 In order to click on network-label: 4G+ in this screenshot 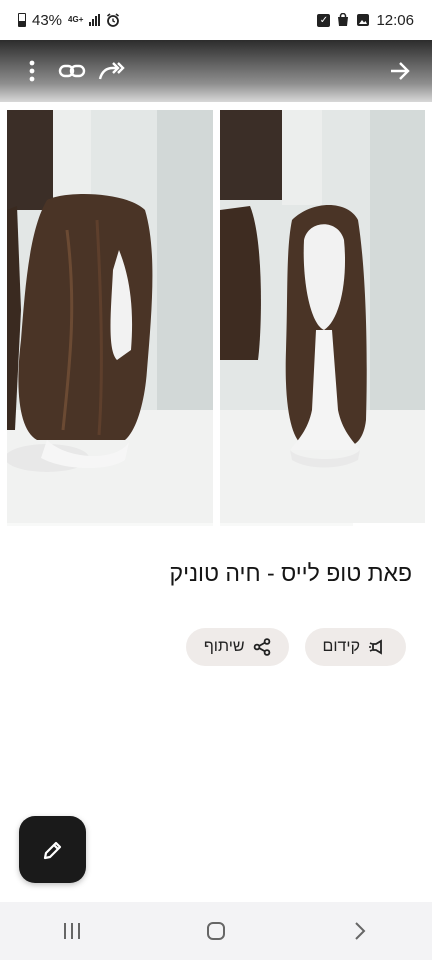, I will do `click(76, 19)`.